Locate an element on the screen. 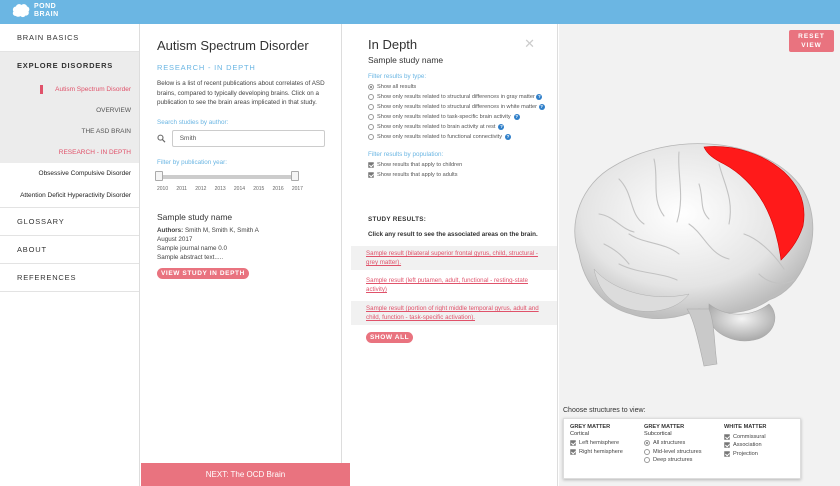  active-indicator is located at coordinates (41, 89).